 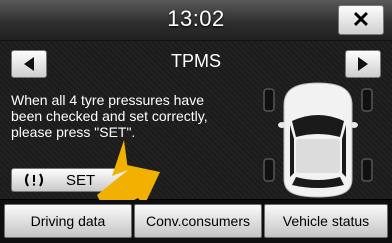 I want to click on tab-vehicle-status: Vehicle status, so click(x=326, y=221).